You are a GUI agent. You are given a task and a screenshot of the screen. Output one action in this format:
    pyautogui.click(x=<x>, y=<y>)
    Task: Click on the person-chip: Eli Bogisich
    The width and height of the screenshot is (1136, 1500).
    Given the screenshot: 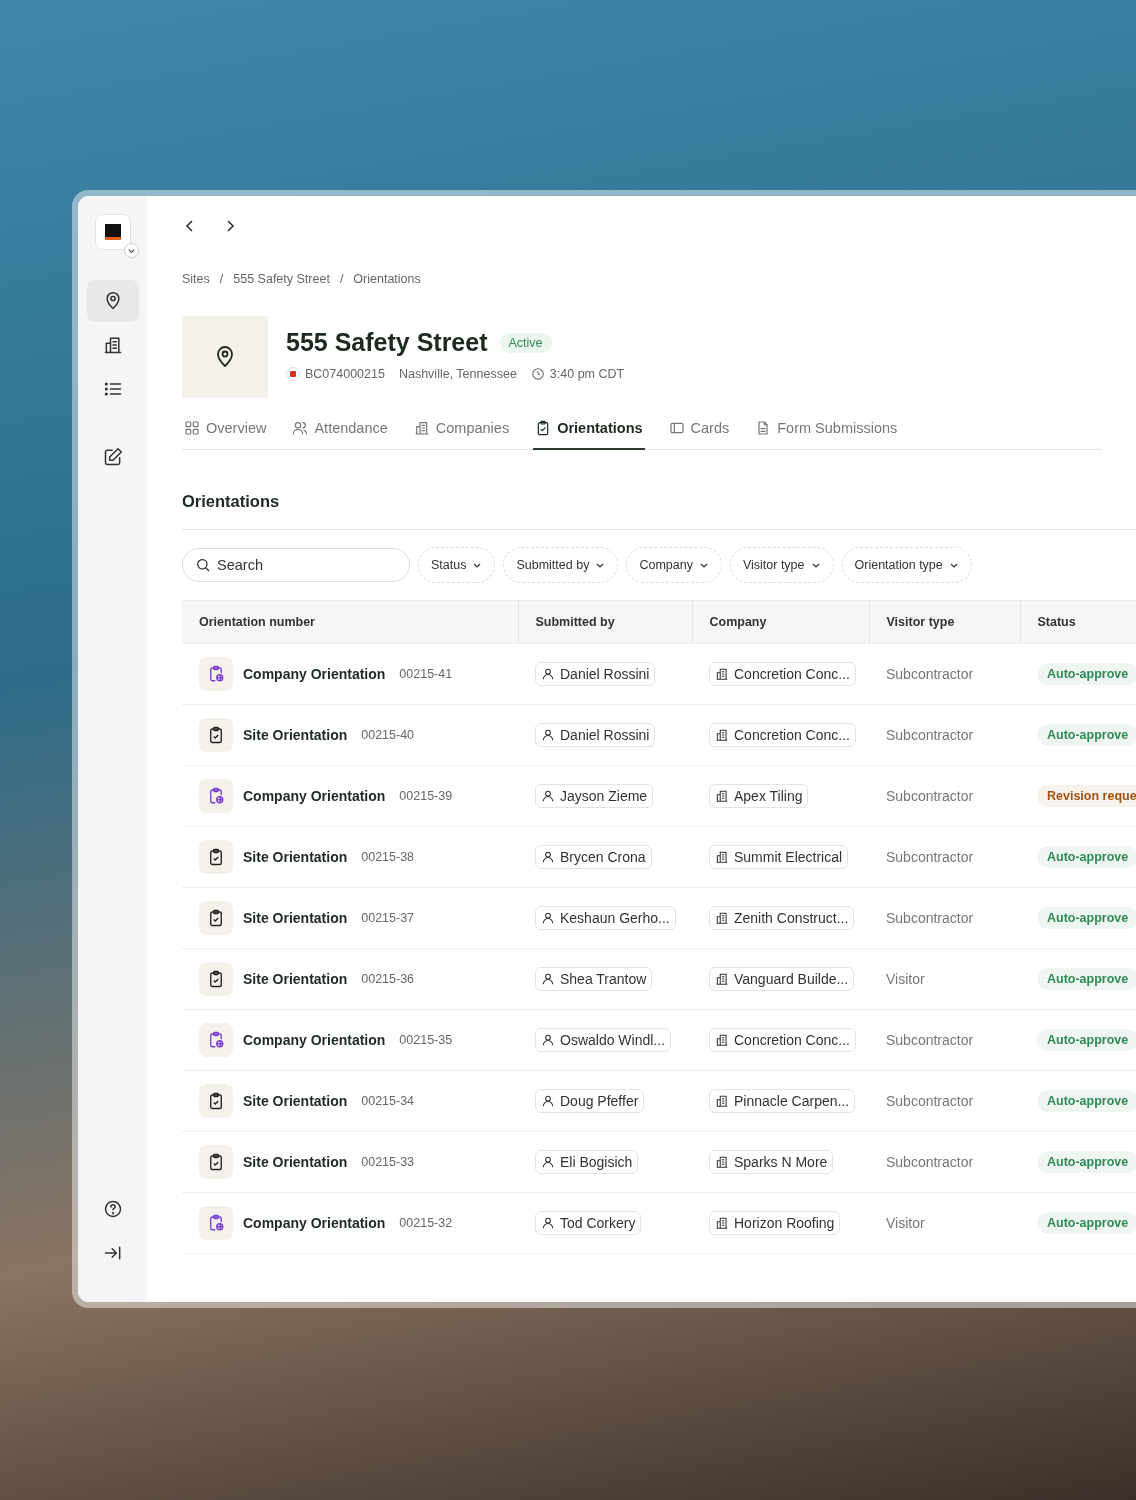 What is the action you would take?
    pyautogui.click(x=587, y=1162)
    